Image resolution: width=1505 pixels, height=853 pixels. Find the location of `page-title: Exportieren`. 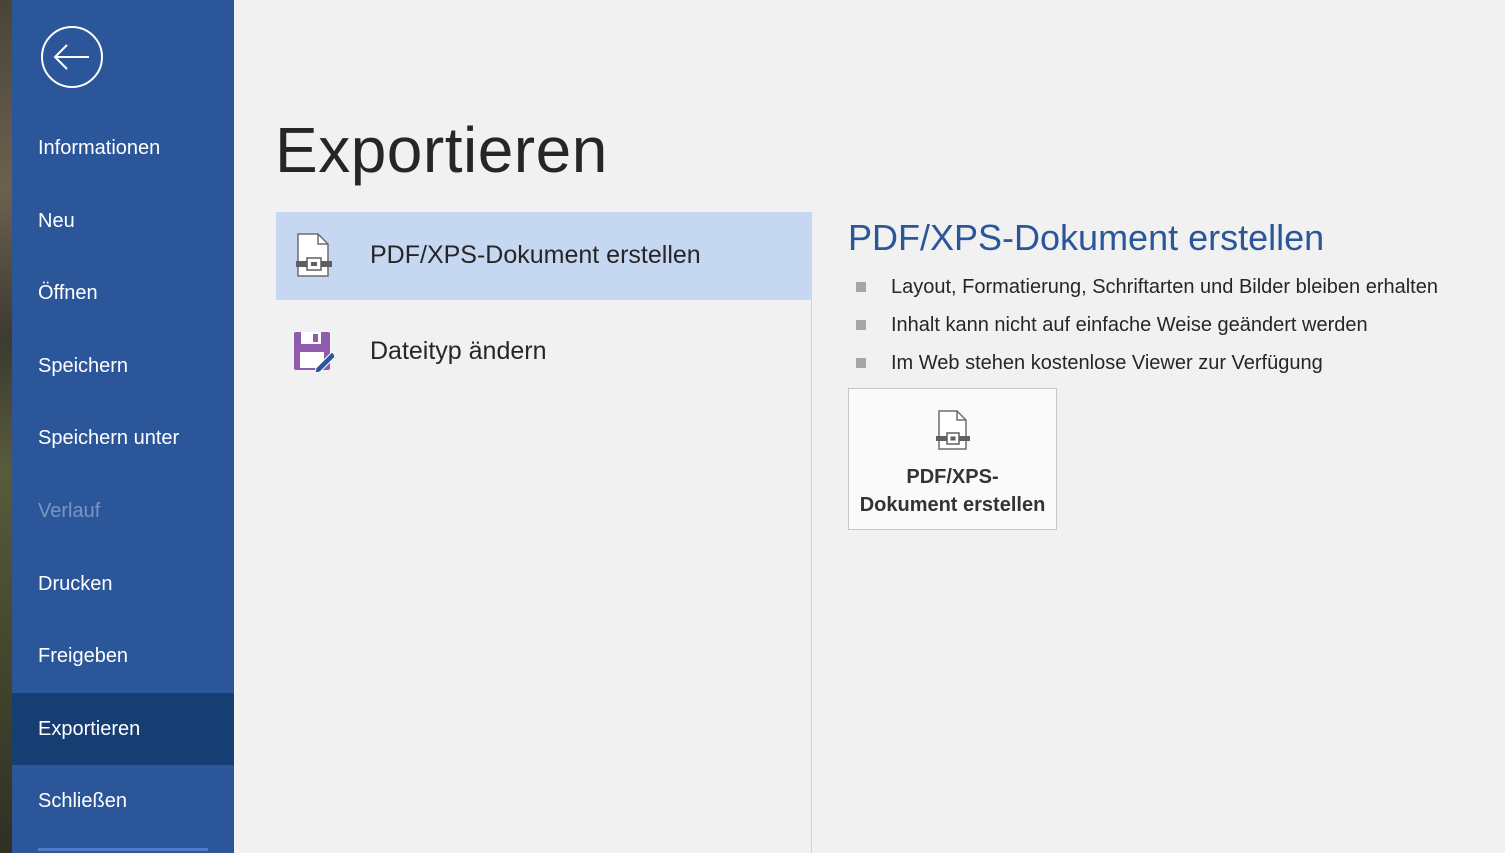

page-title: Exportieren is located at coordinates (441, 150).